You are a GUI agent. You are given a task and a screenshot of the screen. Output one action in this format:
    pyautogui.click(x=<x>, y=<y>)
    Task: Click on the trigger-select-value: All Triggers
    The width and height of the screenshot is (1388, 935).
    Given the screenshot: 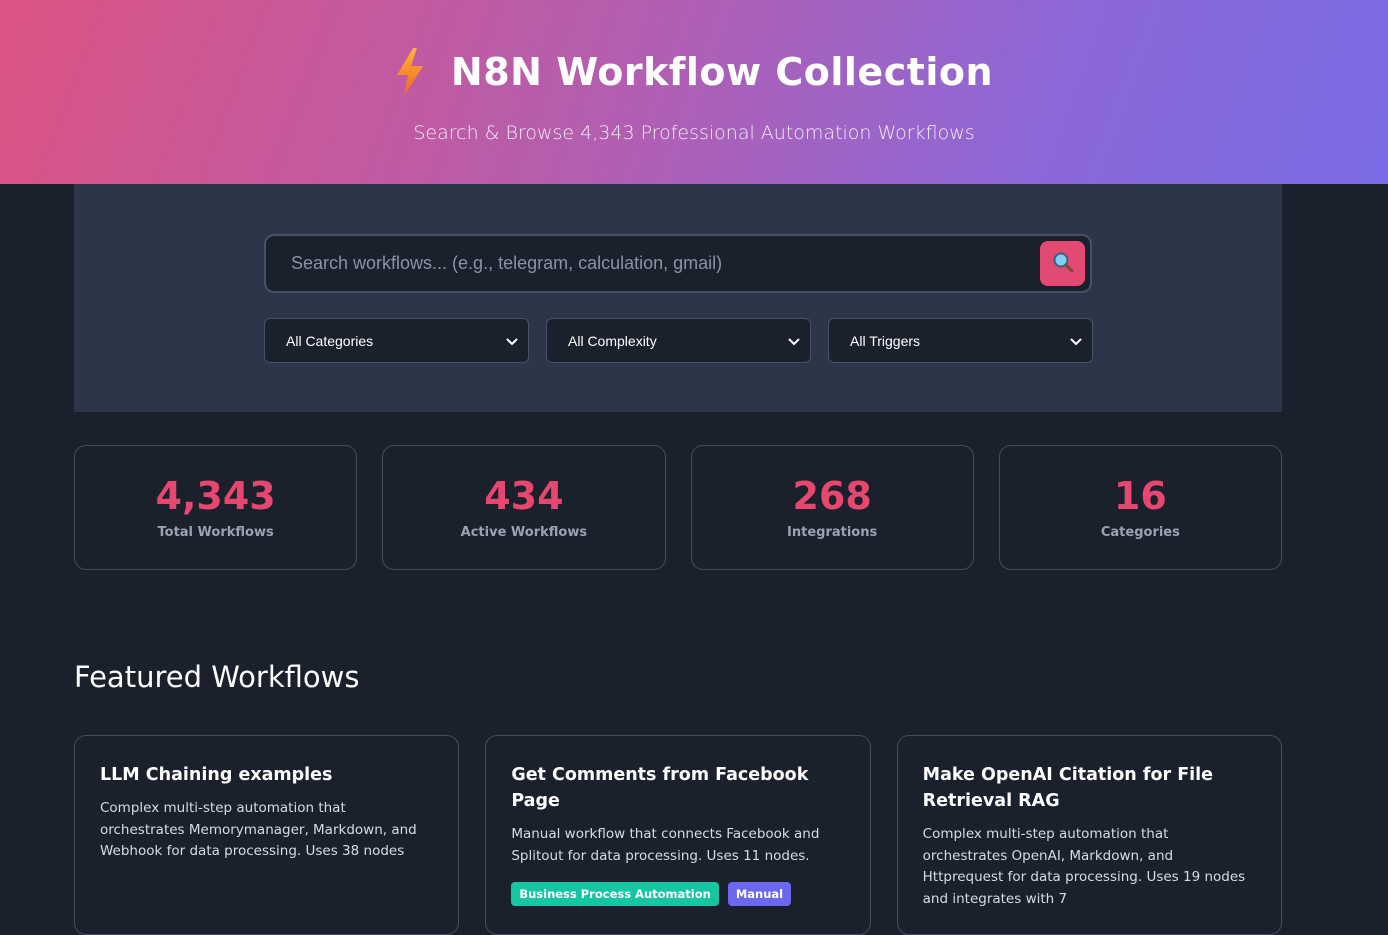 What is the action you would take?
    pyautogui.click(x=885, y=340)
    